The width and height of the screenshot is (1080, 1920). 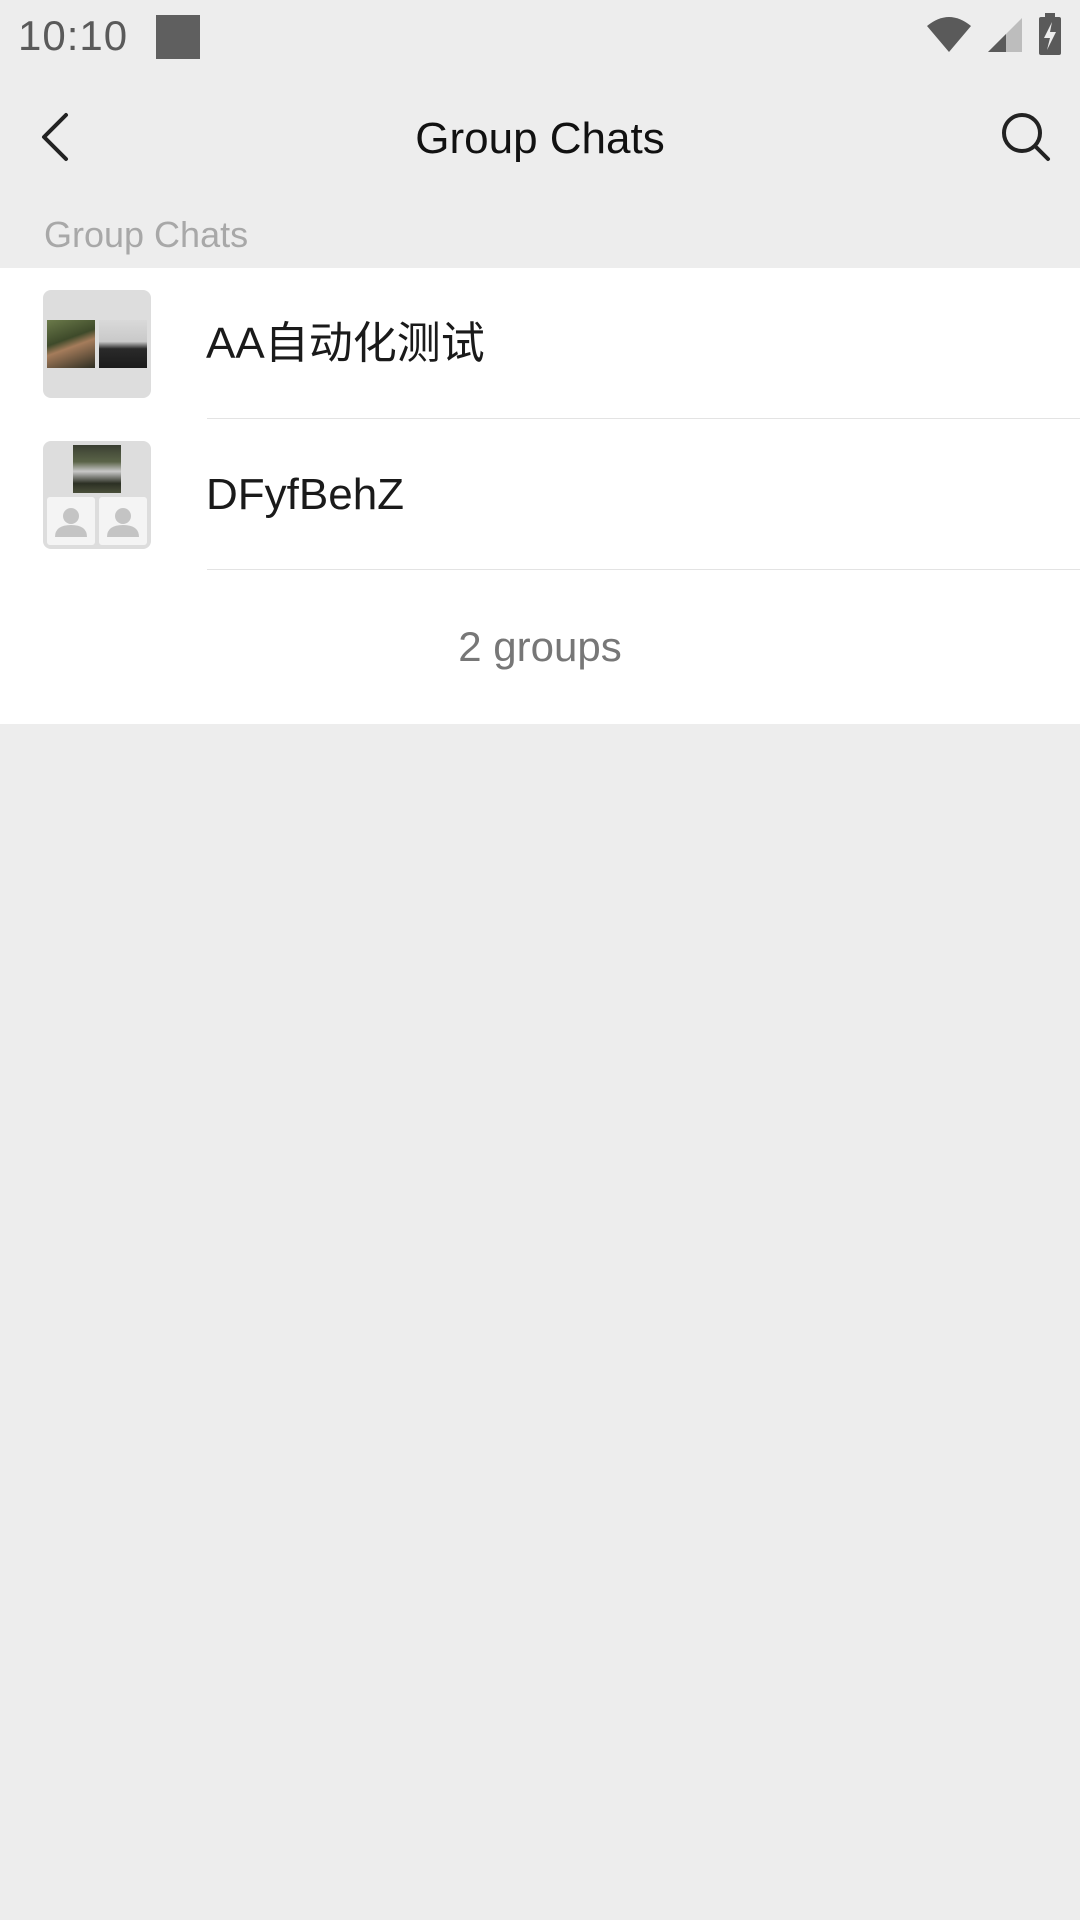 What do you see at coordinates (345, 343) in the screenshot?
I see `group-name: AA自动化测试` at bounding box center [345, 343].